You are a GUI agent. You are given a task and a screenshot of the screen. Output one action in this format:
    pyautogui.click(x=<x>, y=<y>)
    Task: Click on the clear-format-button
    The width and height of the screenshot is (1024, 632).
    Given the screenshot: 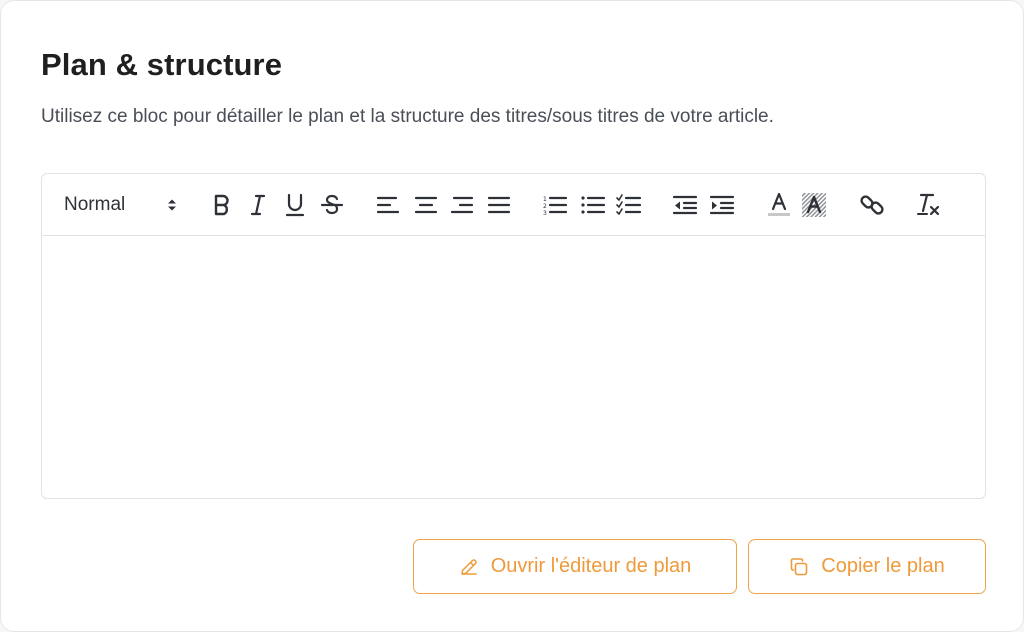 What is the action you would take?
    pyautogui.click(x=928, y=205)
    